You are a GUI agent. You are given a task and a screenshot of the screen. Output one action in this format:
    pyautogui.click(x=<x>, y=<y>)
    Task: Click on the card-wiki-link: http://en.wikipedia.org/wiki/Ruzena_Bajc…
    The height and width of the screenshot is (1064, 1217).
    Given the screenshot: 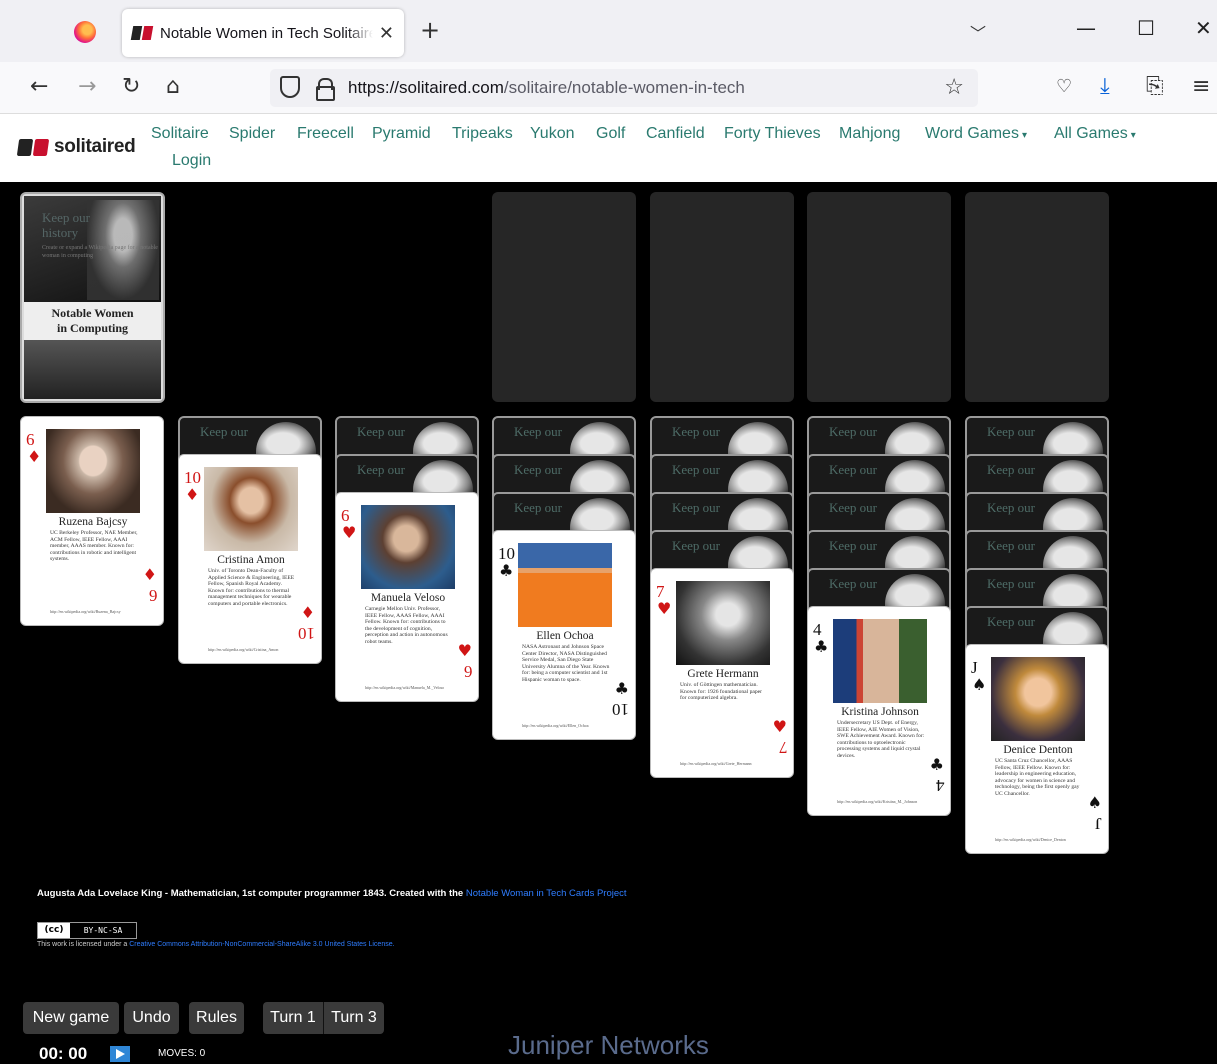 What is the action you would take?
    pyautogui.click(x=85, y=611)
    